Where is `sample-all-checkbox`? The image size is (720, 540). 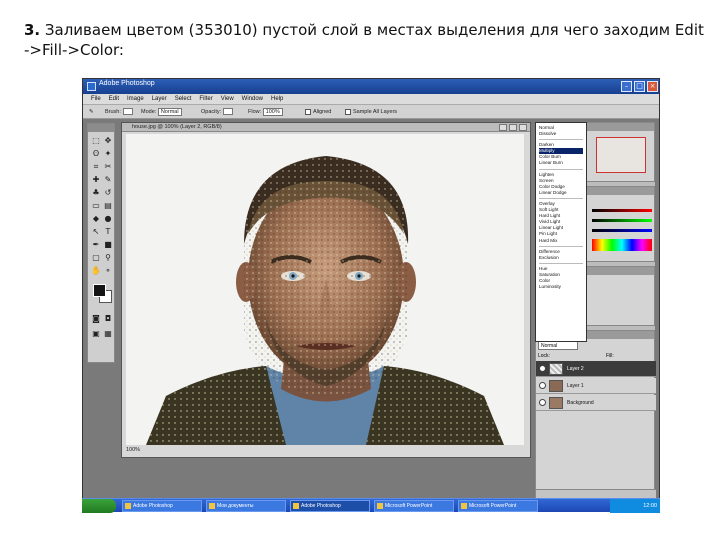
sample-all-checkbox is located at coordinates (348, 111).